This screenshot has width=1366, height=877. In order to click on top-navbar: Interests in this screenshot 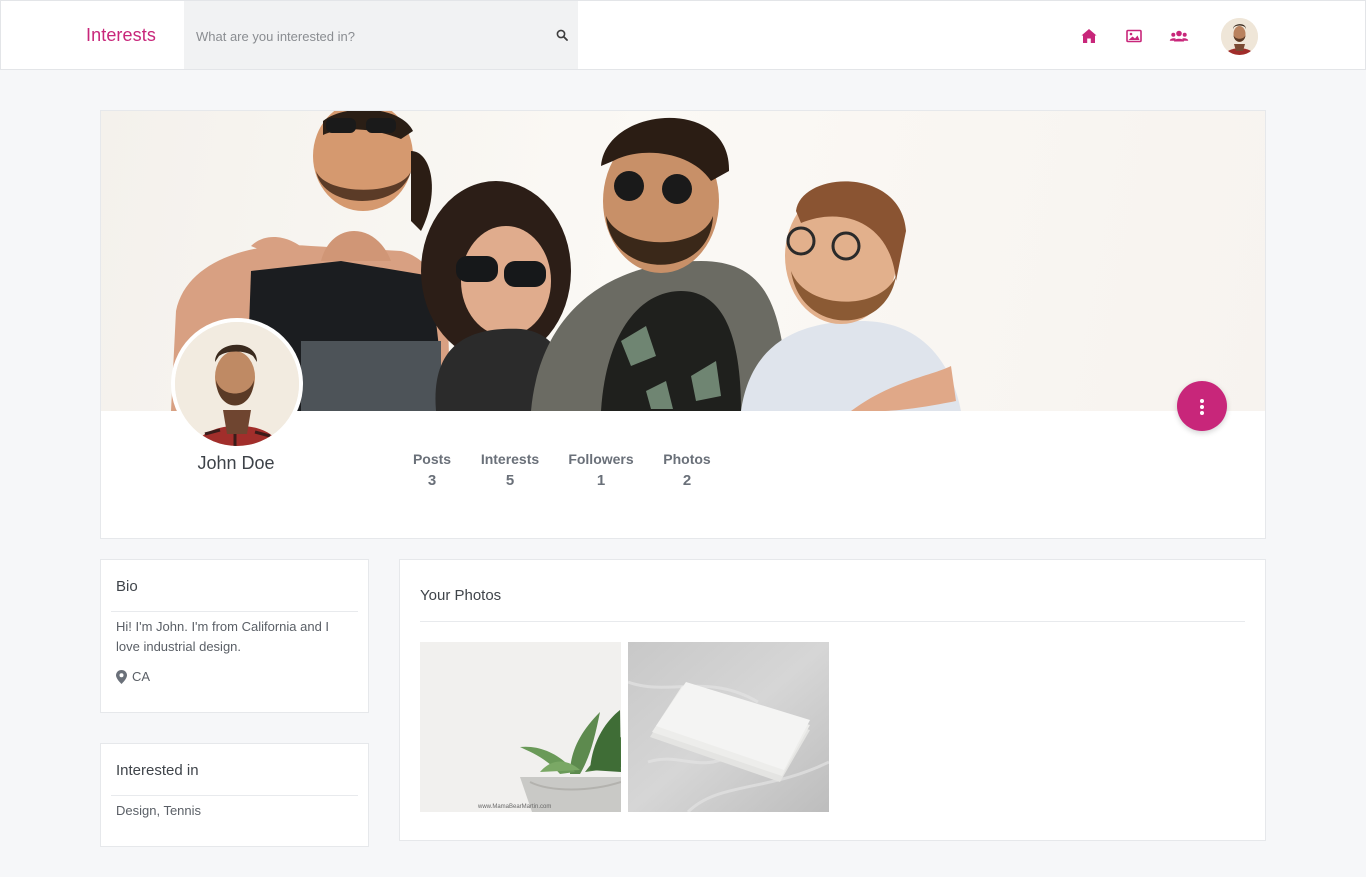, I will do `click(683, 35)`.